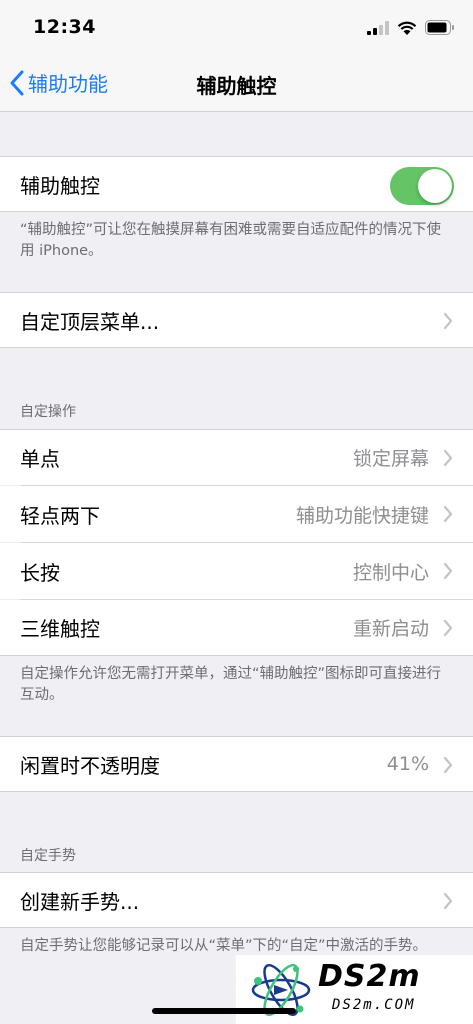 This screenshot has height=1024, width=473. Describe the element at coordinates (236, 184) in the screenshot. I see `assistive-touch-row: 辅助触控` at that location.